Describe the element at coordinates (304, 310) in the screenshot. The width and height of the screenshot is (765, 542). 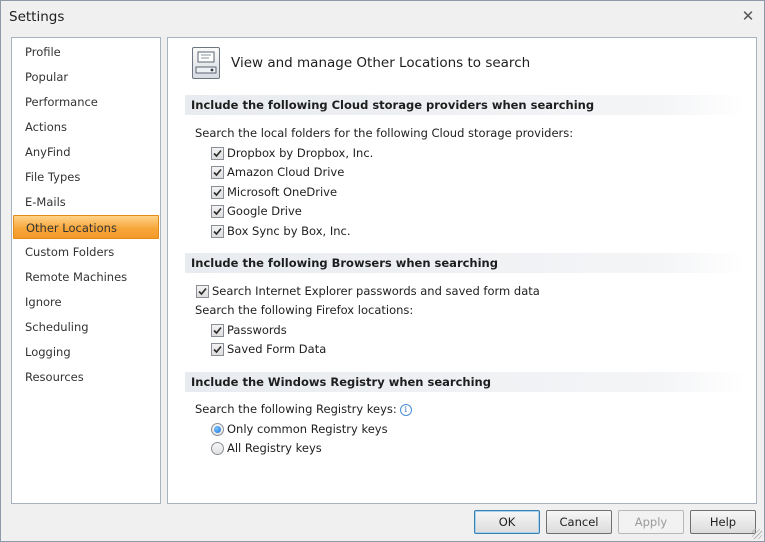
I see `firefox-intro-text: Search the following Firefox locations:` at that location.